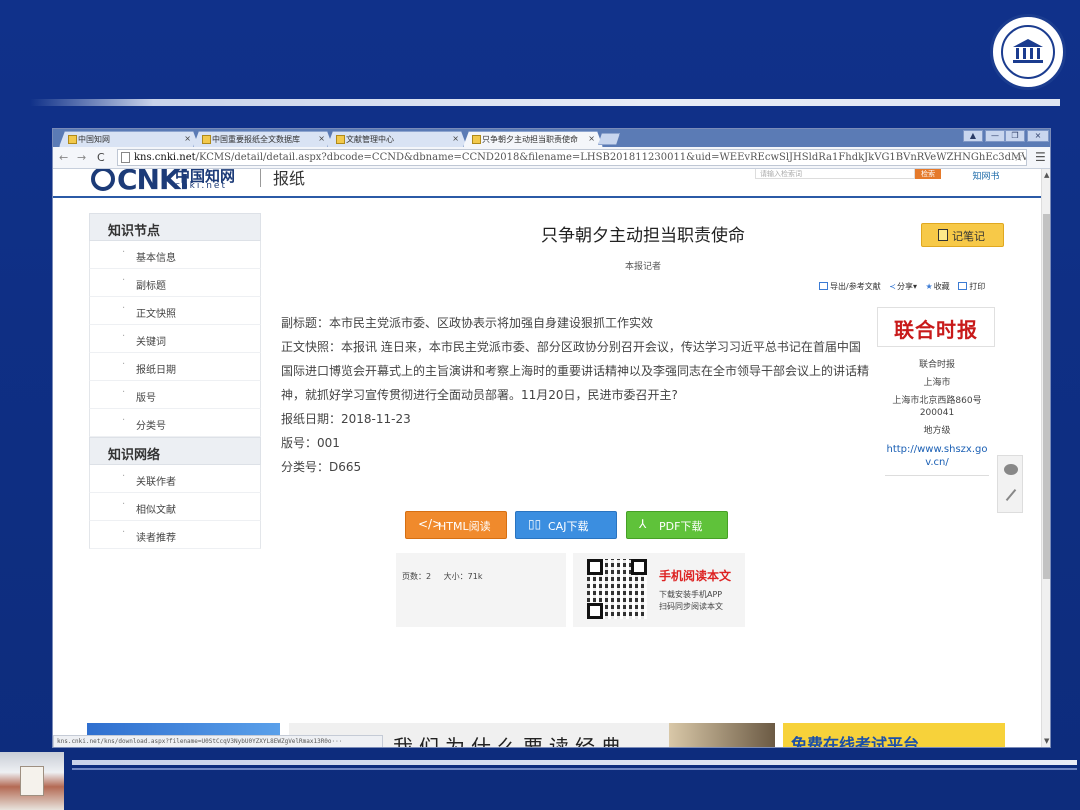  What do you see at coordinates (289, 178) in the screenshot?
I see `channel-title: 报纸` at bounding box center [289, 178].